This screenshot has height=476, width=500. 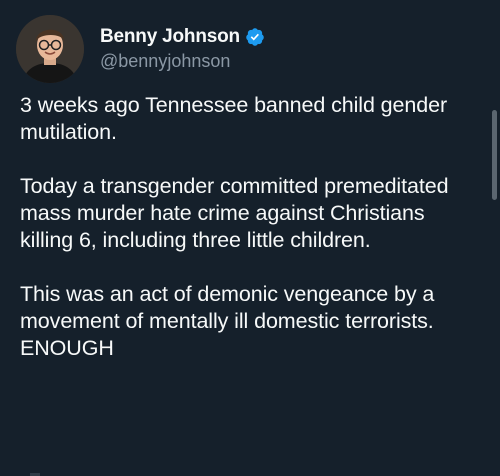 I want to click on tweet-header: Benny Johnson @bennyjohnson, so click(x=182, y=48).